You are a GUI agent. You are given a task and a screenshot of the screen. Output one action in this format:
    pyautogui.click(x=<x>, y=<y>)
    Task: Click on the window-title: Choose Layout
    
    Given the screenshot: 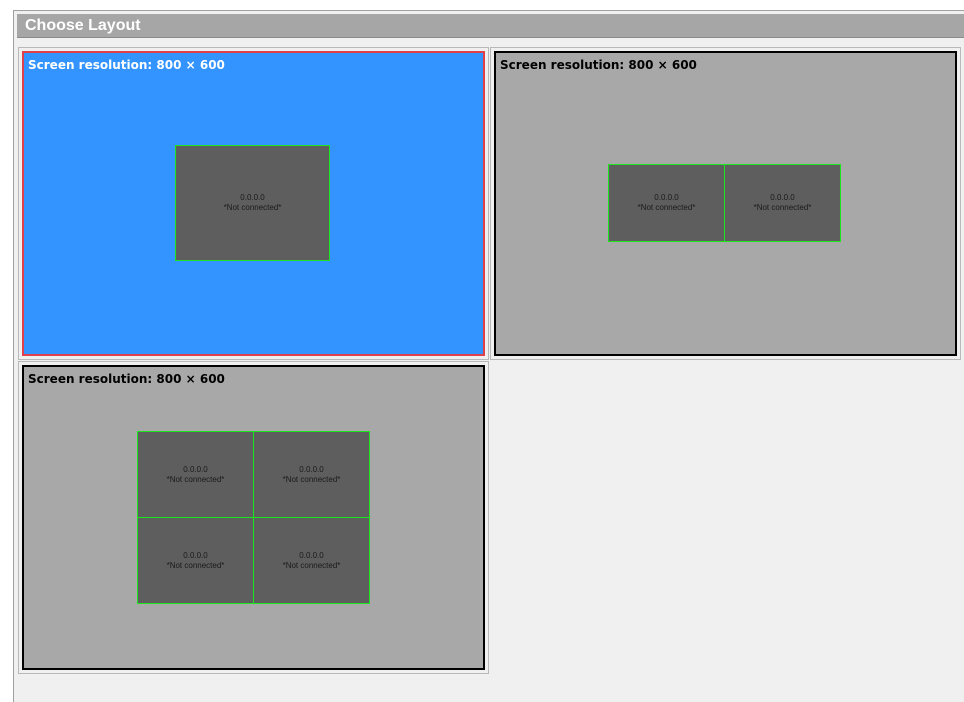 What is the action you would take?
    pyautogui.click(x=83, y=25)
    